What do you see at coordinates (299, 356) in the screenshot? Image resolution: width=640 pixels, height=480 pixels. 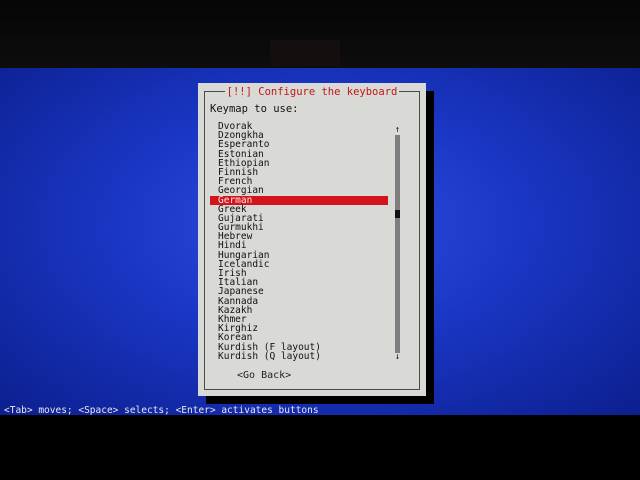 I see `keymap-option: Kurdish (Q layout)` at bounding box center [299, 356].